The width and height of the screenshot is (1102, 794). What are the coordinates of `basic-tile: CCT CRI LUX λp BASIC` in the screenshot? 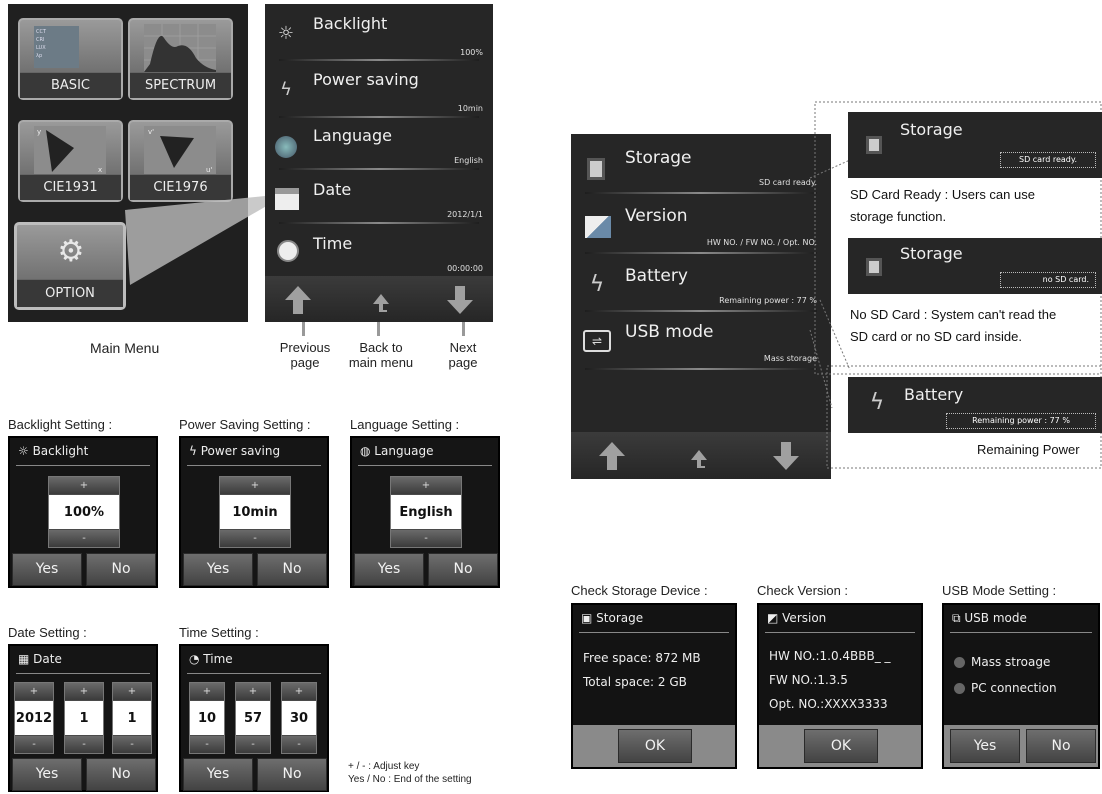 It's located at (70, 59).